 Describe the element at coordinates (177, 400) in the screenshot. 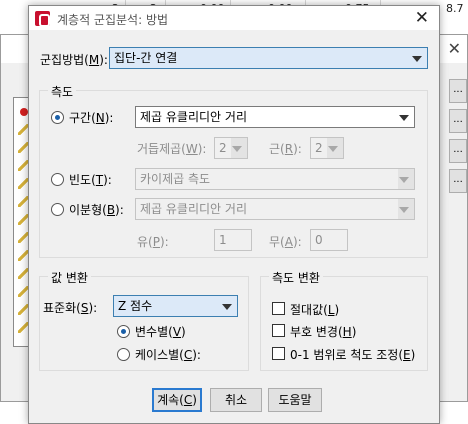

I see `continue-button: 계속(C)` at that location.